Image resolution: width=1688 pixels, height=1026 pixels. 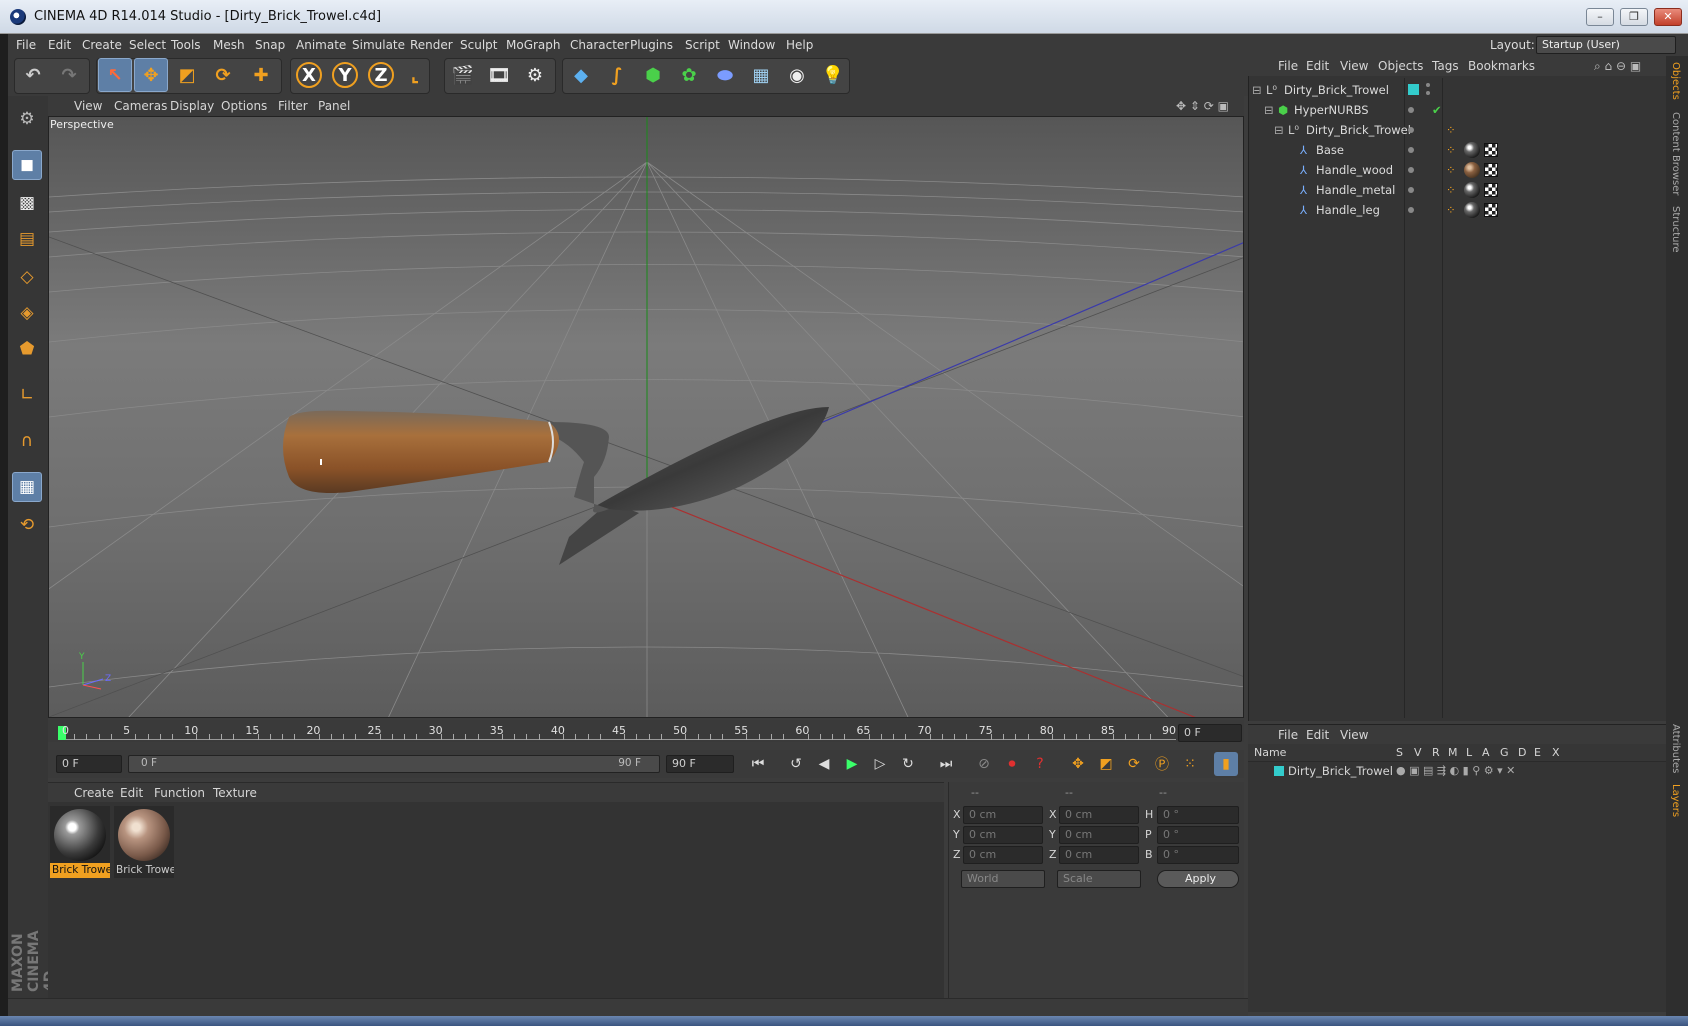 What do you see at coordinates (581, 75) in the screenshot?
I see `cube-primitive-icon: ◆` at bounding box center [581, 75].